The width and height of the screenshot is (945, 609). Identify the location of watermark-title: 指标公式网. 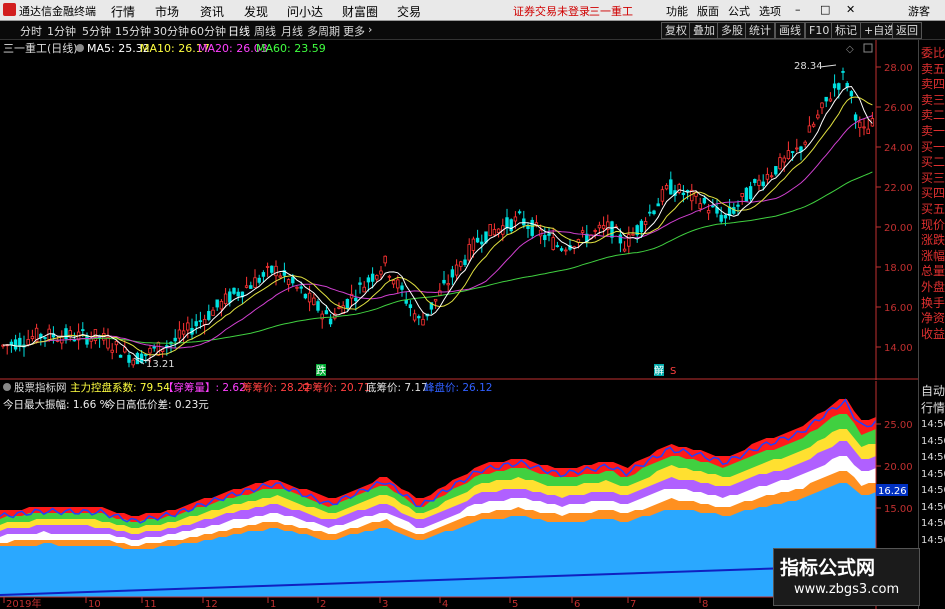
(828, 568).